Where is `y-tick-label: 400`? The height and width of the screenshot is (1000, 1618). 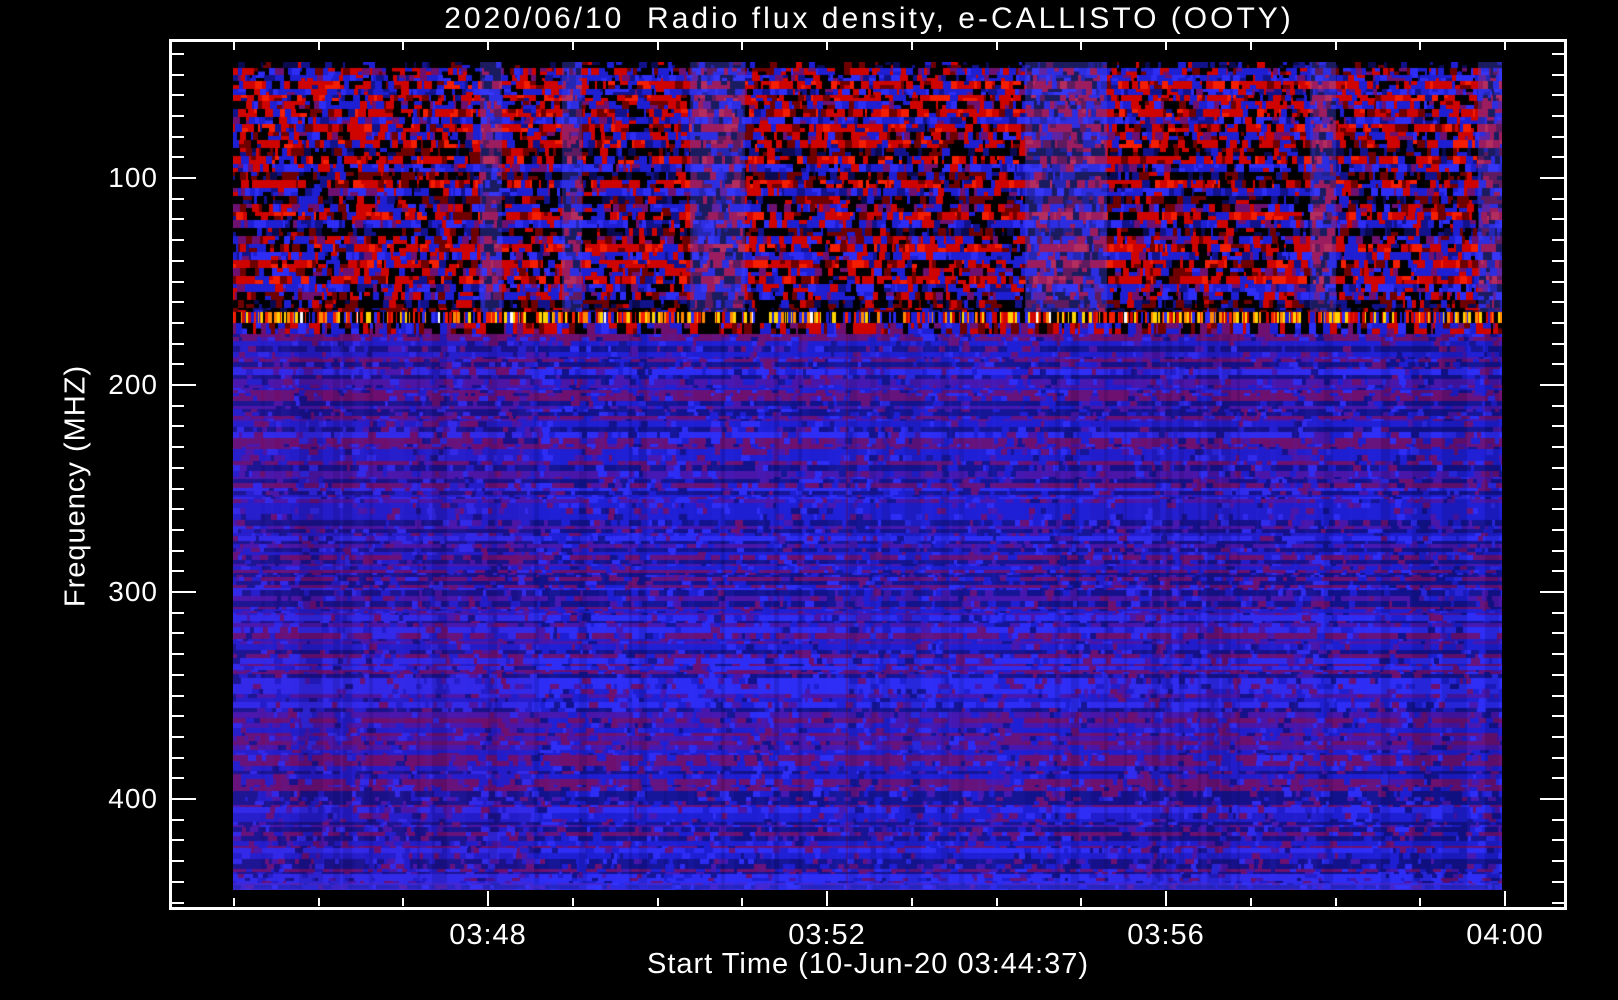
y-tick-label: 400 is located at coordinates (133, 798).